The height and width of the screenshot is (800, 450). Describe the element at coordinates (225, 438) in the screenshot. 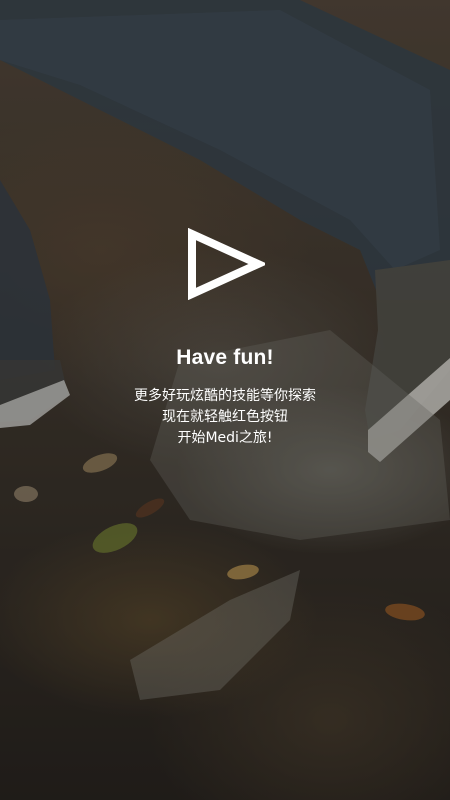

I see `intro-line-3: 开始Medi之旅!` at that location.